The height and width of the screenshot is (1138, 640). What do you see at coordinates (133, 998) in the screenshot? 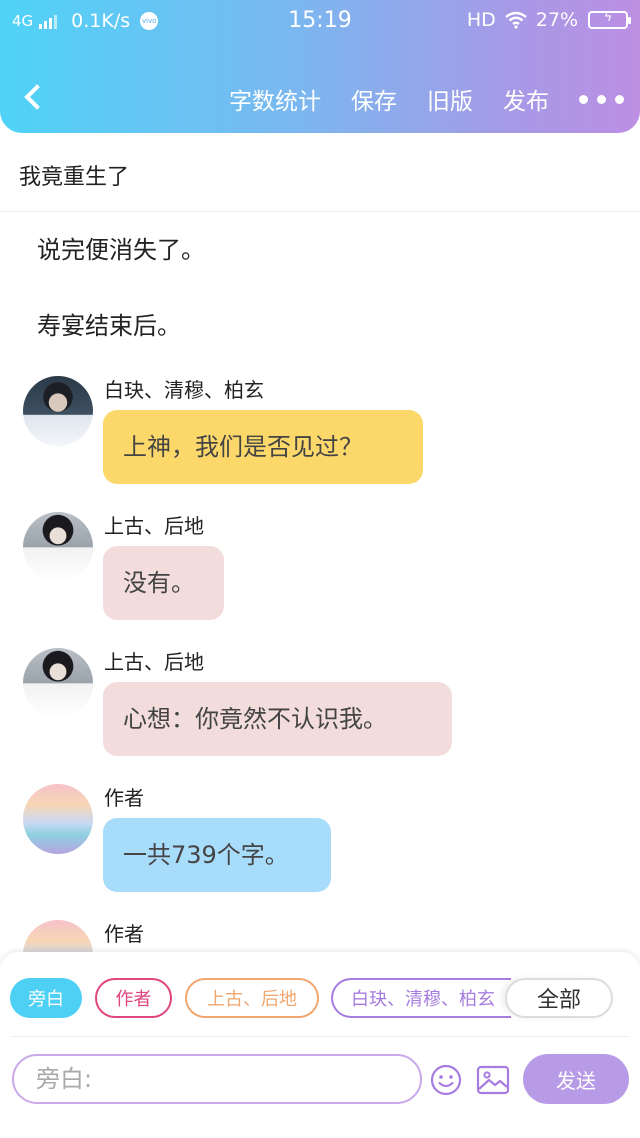
I see `role-chip-author: 作者` at bounding box center [133, 998].